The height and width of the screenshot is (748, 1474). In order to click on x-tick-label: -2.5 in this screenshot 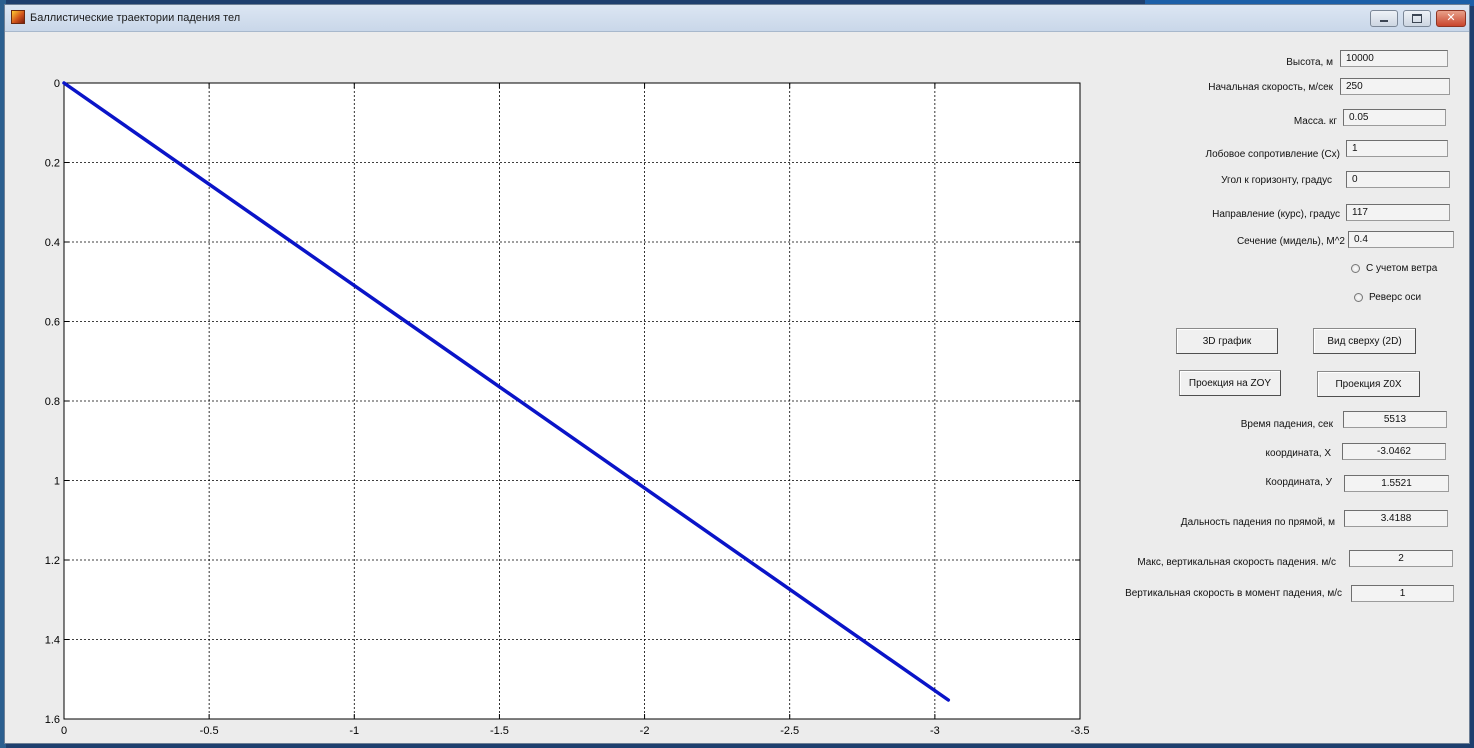, I will do `click(789, 731)`.